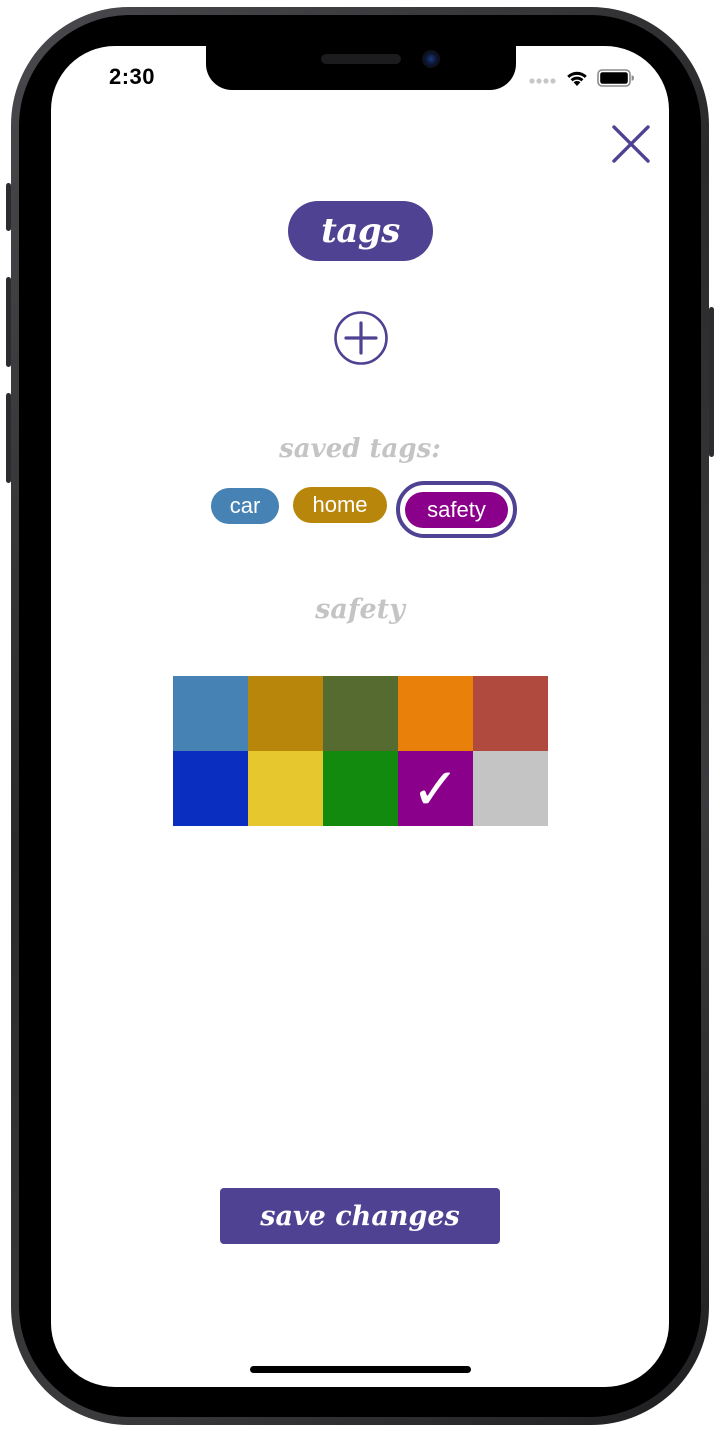  What do you see at coordinates (360, 449) in the screenshot?
I see `saved-tags-label: saved tags:` at bounding box center [360, 449].